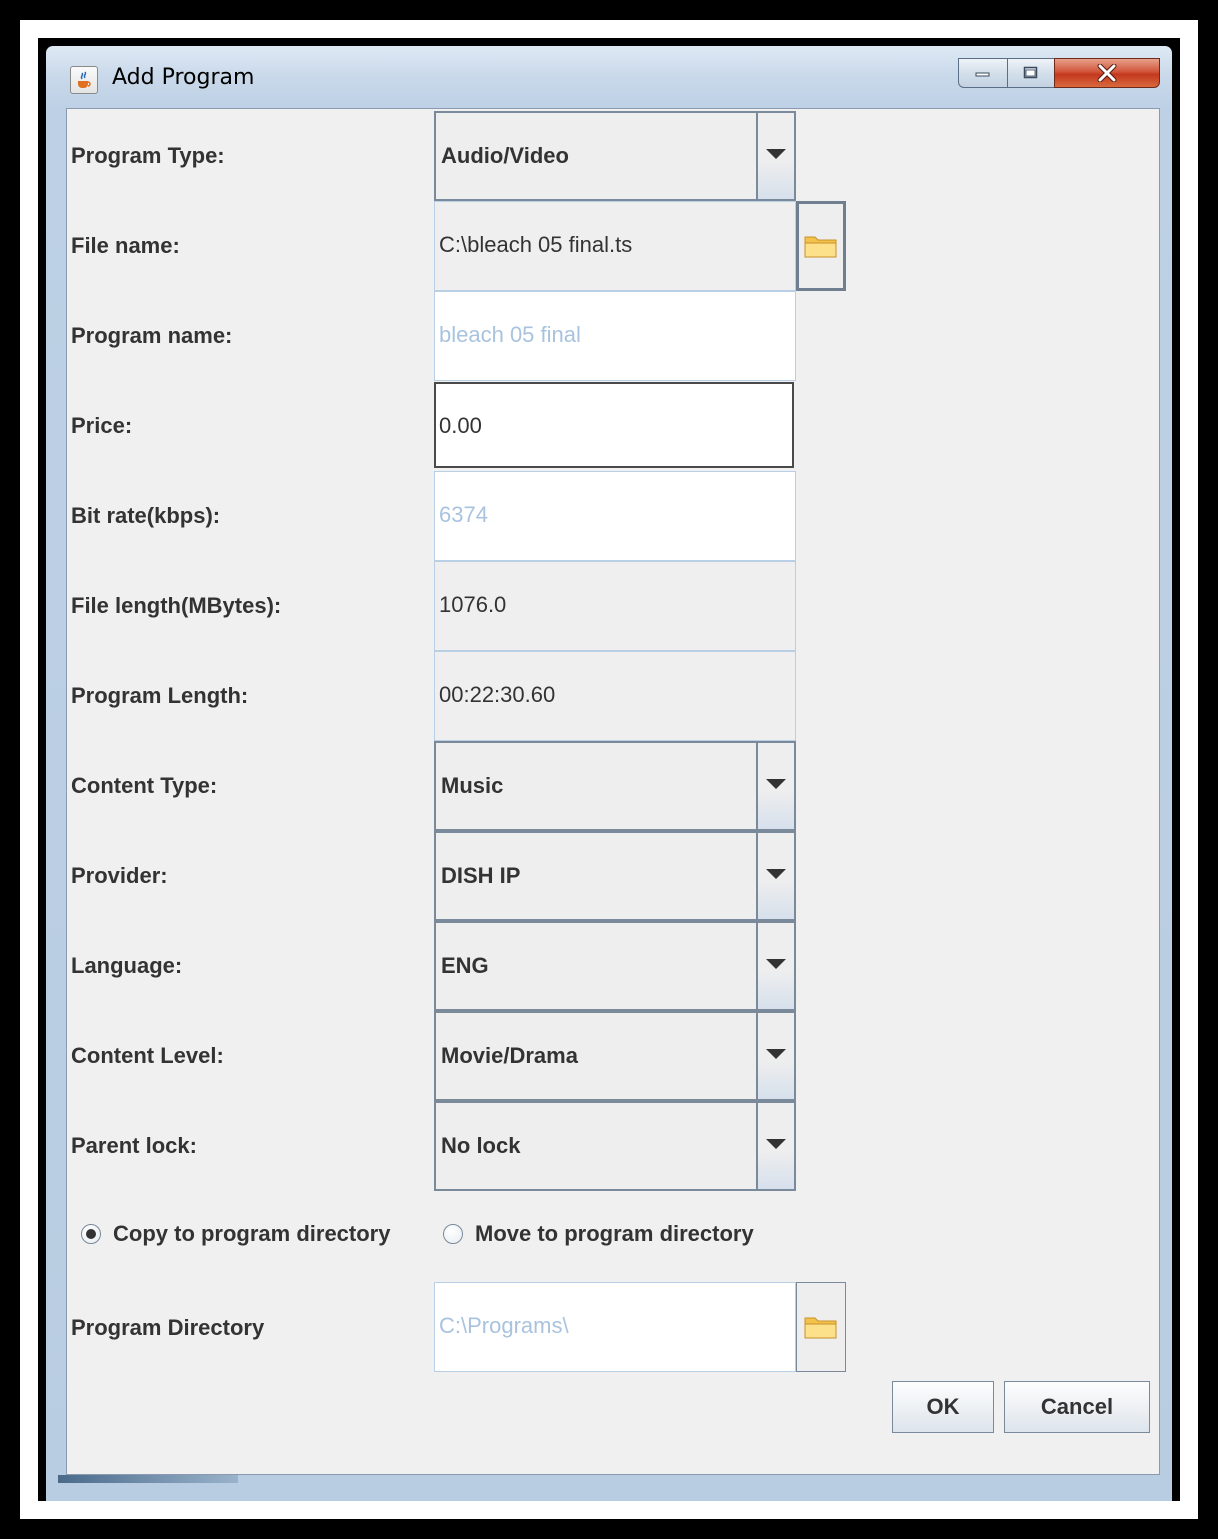 This screenshot has height=1539, width=1218. What do you see at coordinates (615, 696) in the screenshot?
I see `program-length-field: 00:22:30.60` at bounding box center [615, 696].